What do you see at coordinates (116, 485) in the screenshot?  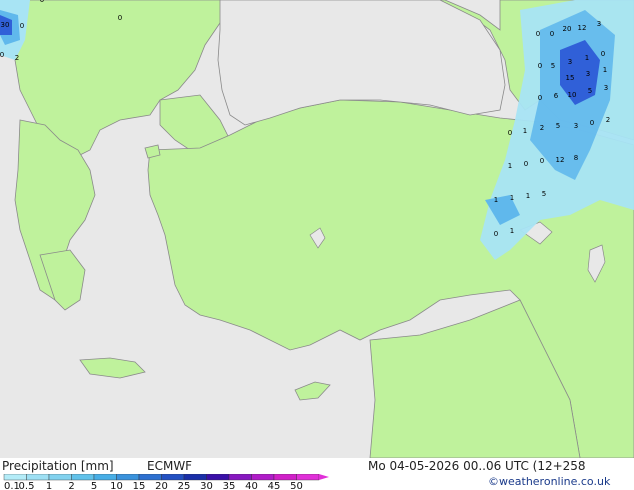 I see `legend-tick-label: 10` at bounding box center [116, 485].